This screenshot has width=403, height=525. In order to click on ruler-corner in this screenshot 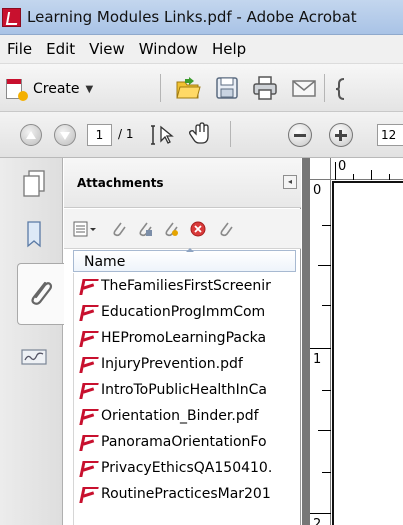, I will do `click(320, 169)`.